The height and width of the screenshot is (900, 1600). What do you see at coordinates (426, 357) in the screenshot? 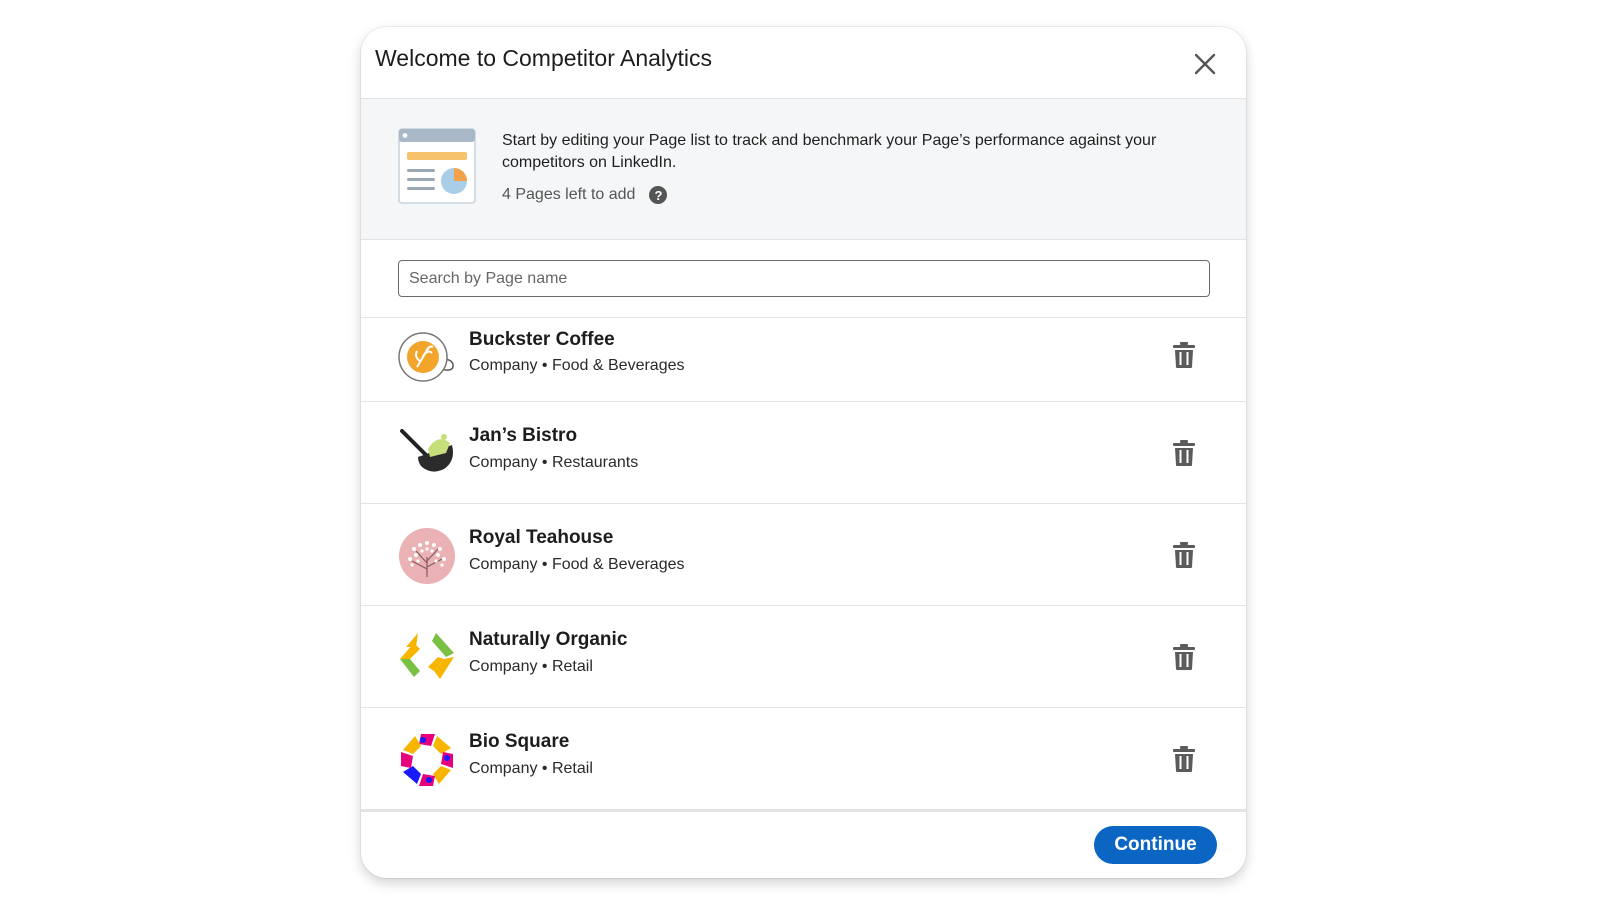
I see `buckster-coffee-logo` at bounding box center [426, 357].